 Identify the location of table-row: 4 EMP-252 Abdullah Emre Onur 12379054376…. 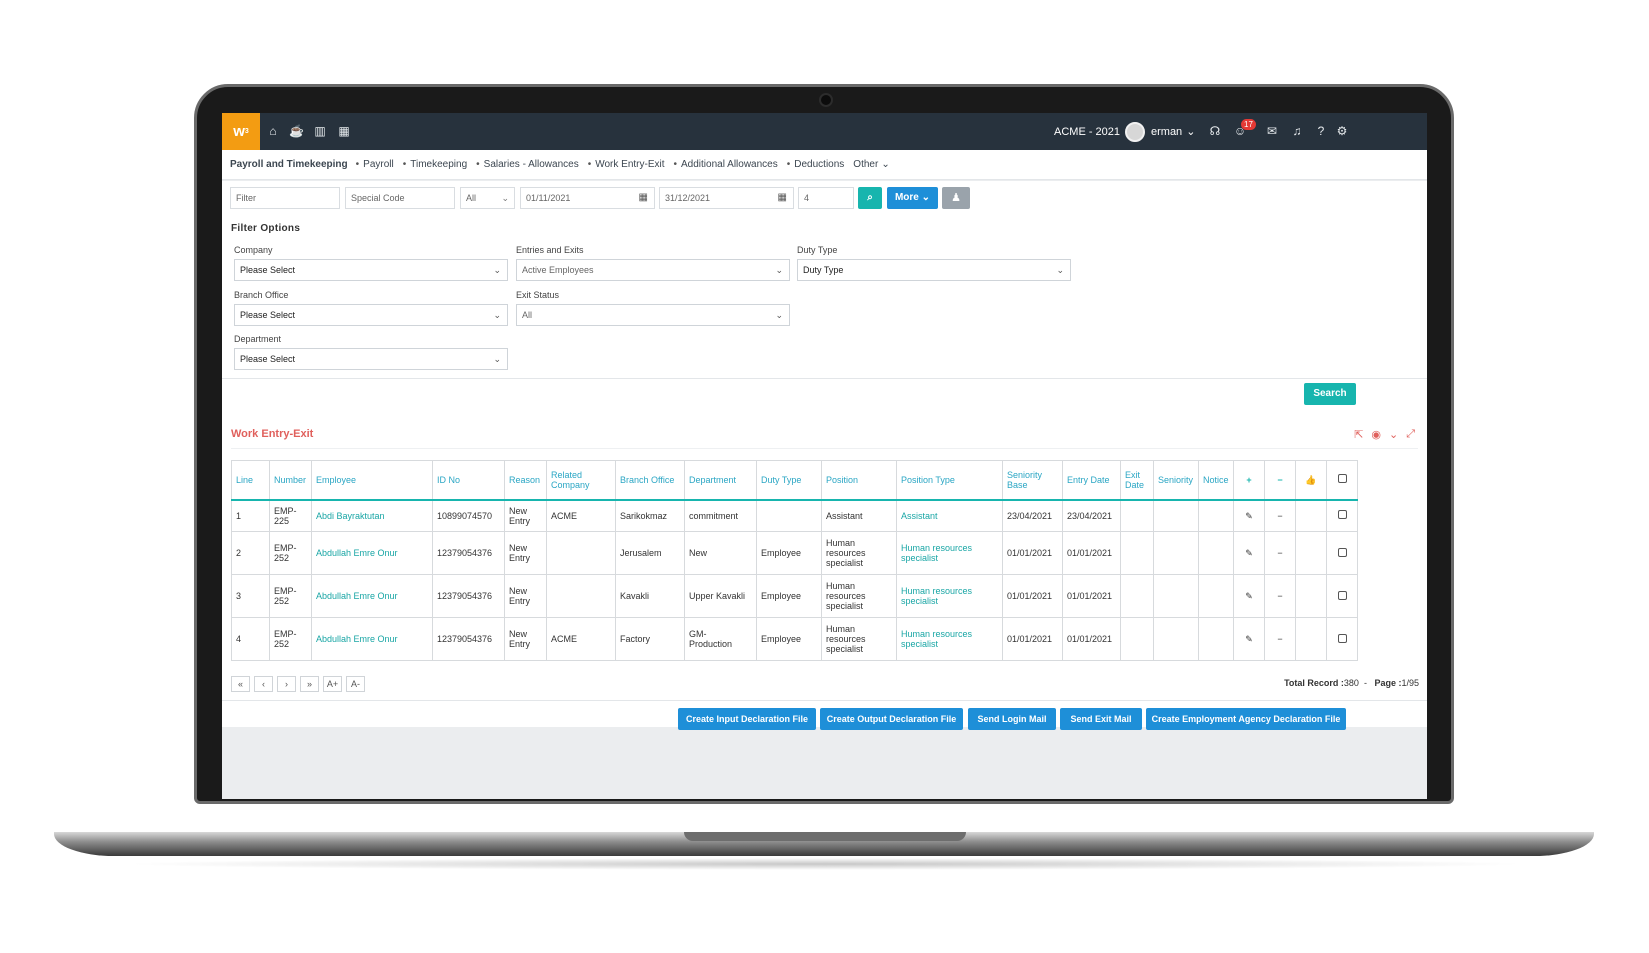
(794, 639).